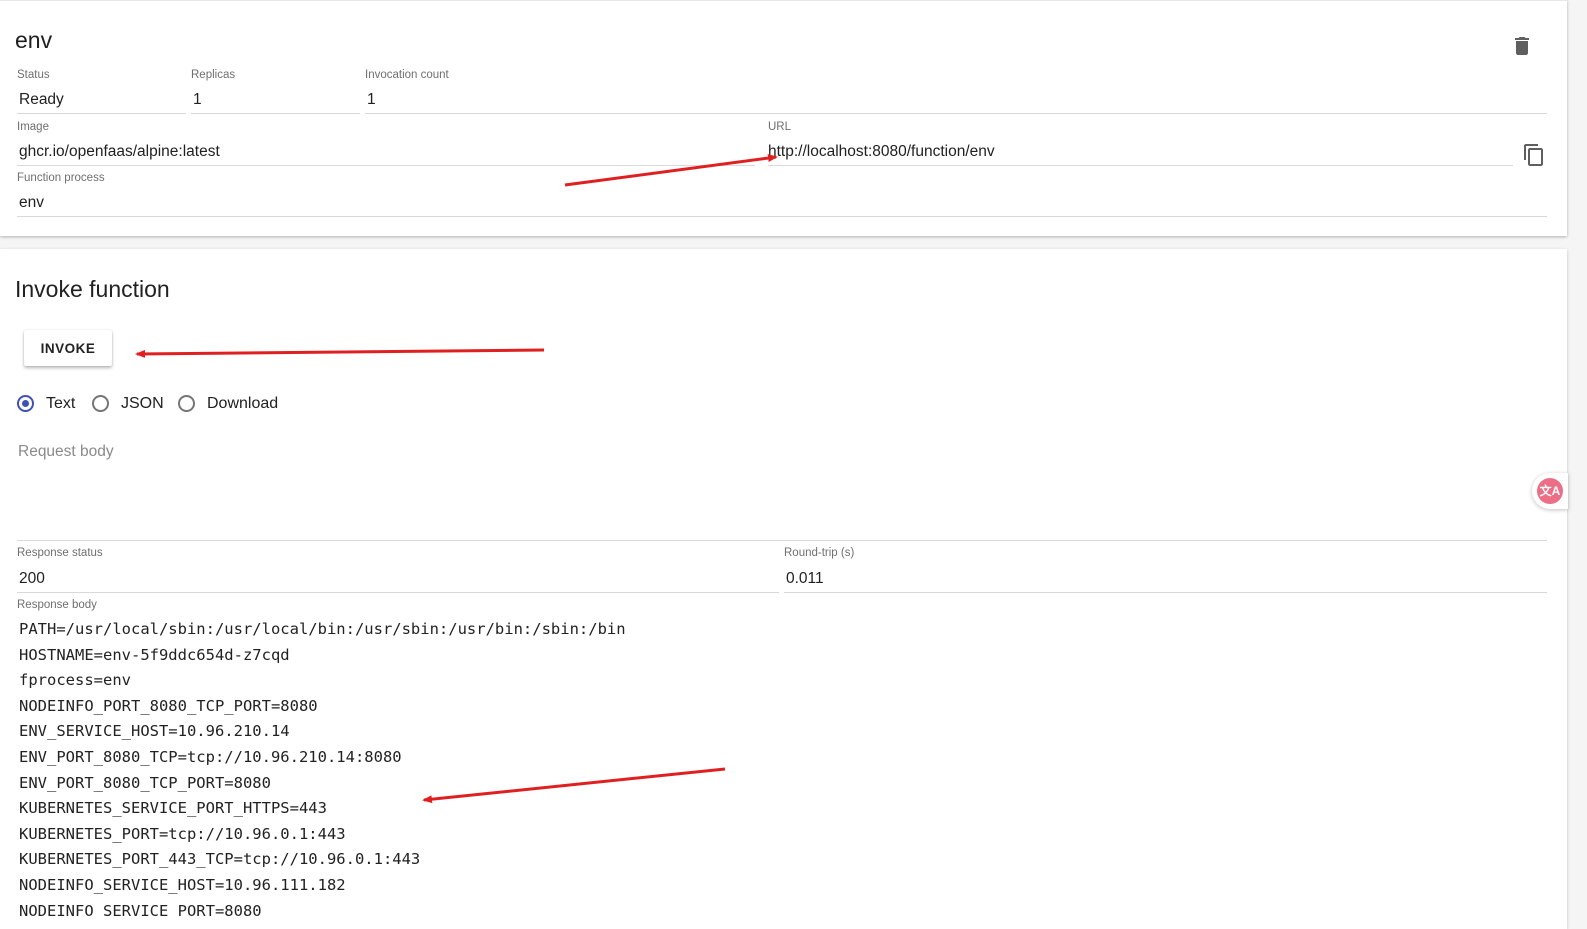  Describe the element at coordinates (31, 202) in the screenshot. I see `function-process-value: env` at that location.